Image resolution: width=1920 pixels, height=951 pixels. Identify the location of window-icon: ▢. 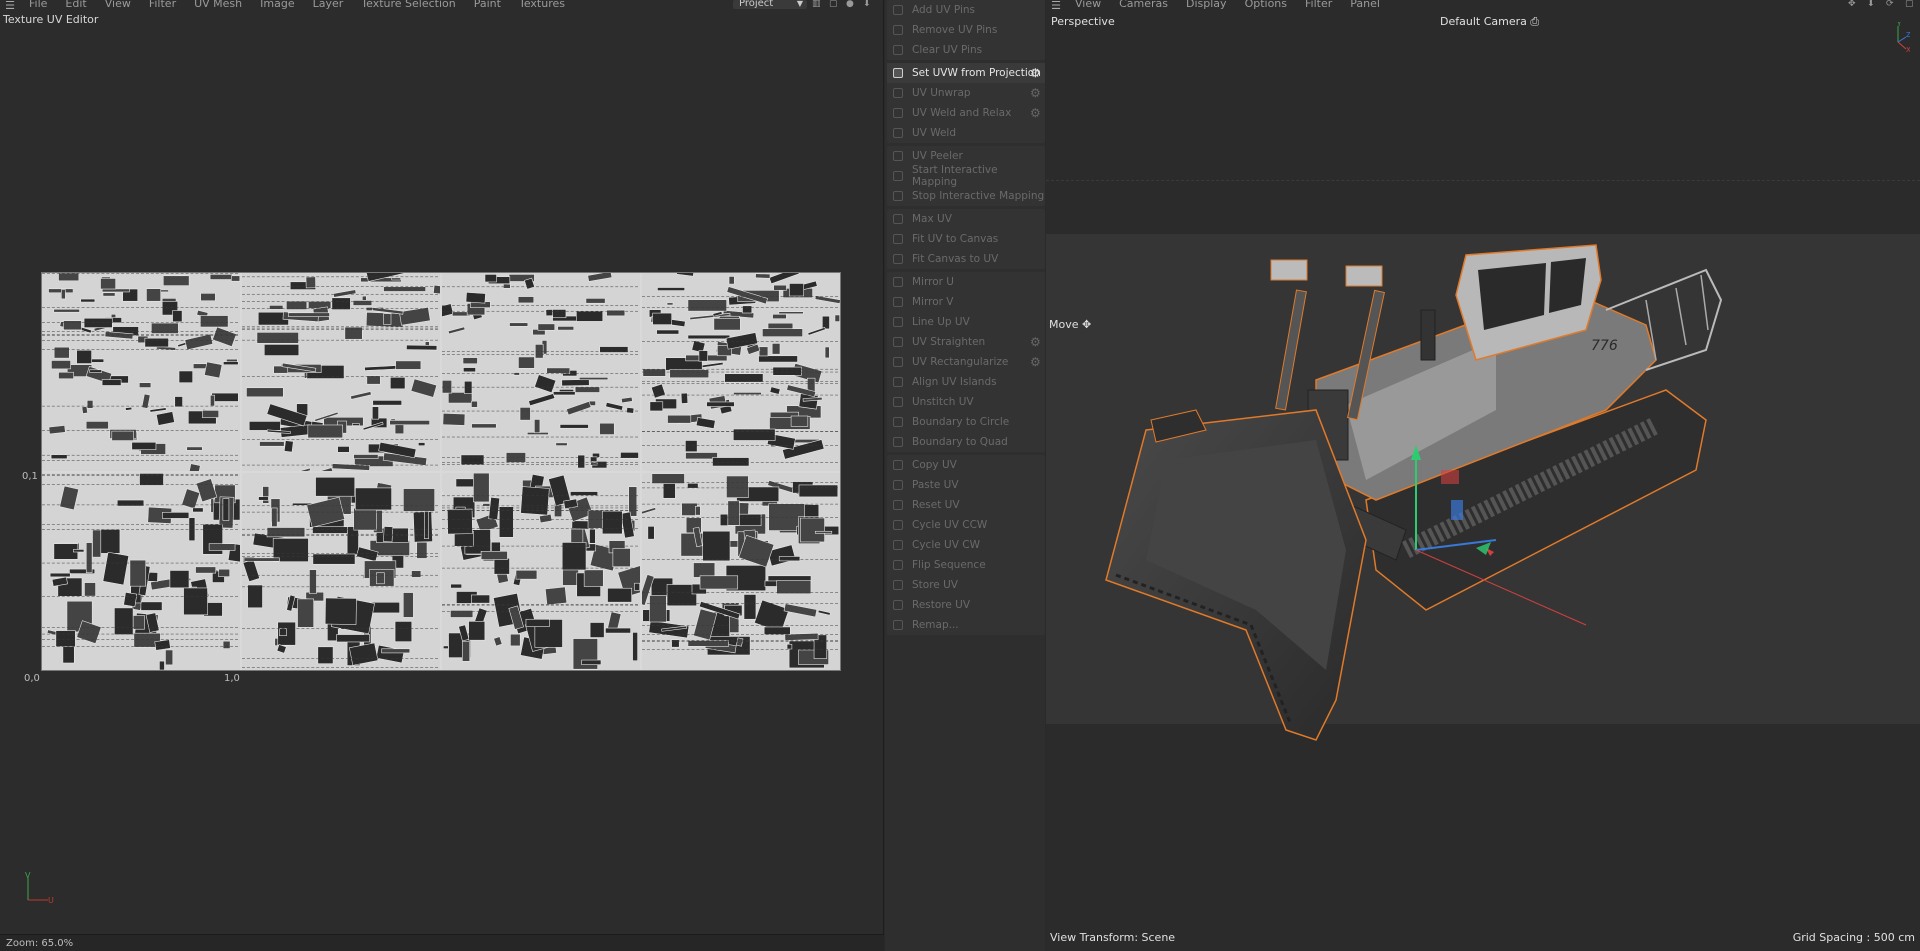
(834, 4).